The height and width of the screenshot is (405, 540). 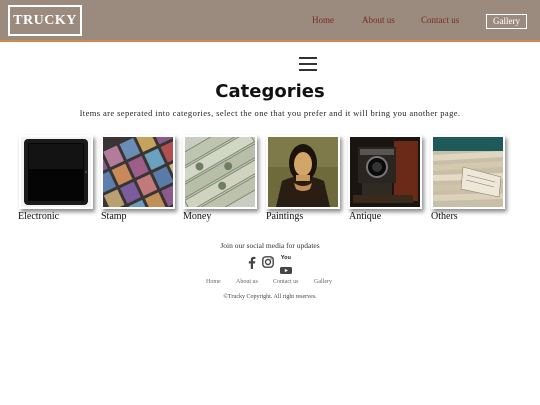 I want to click on tablet-image, so click(x=56, y=172).